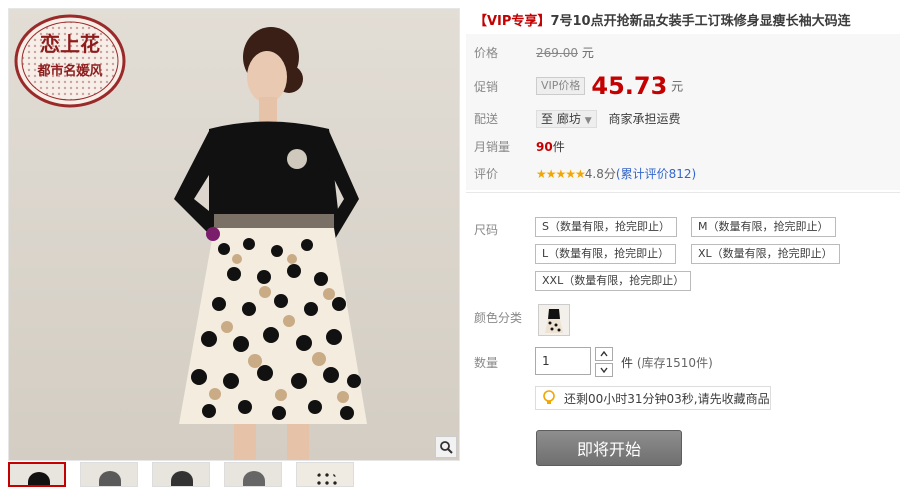  I want to click on sales-label: 月销量, so click(492, 147).